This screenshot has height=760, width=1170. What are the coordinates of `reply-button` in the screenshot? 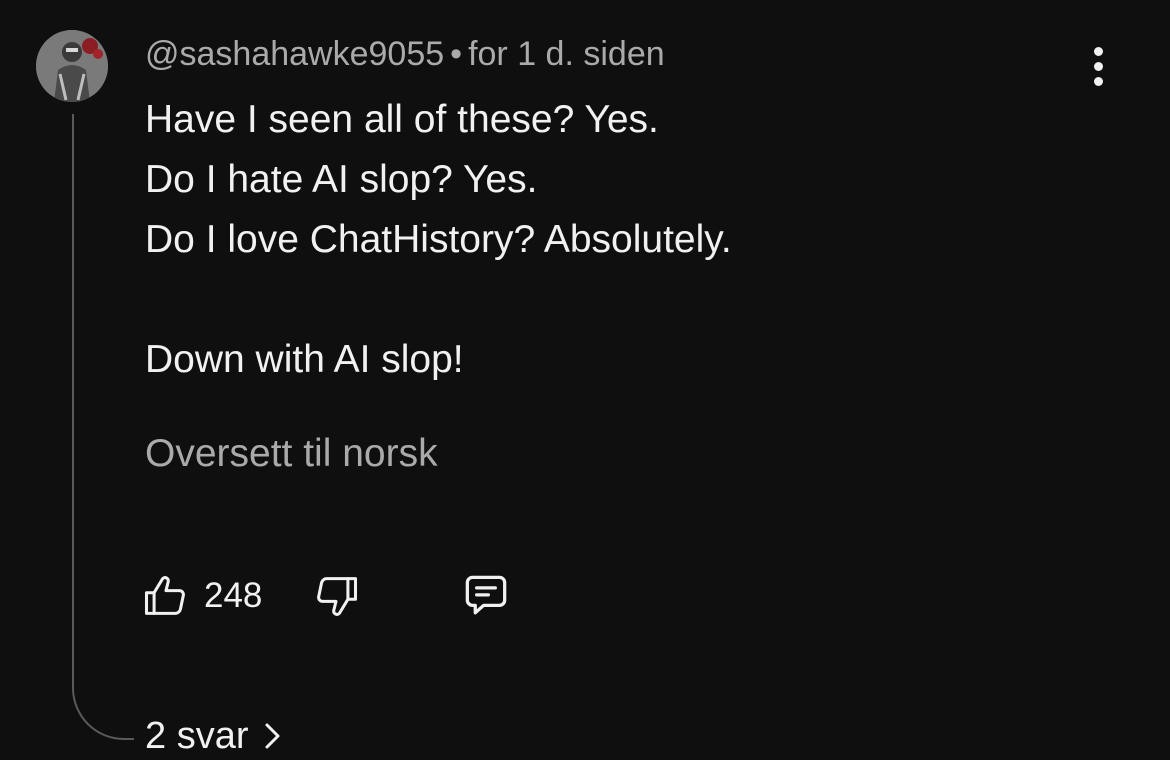 It's located at (486, 596).